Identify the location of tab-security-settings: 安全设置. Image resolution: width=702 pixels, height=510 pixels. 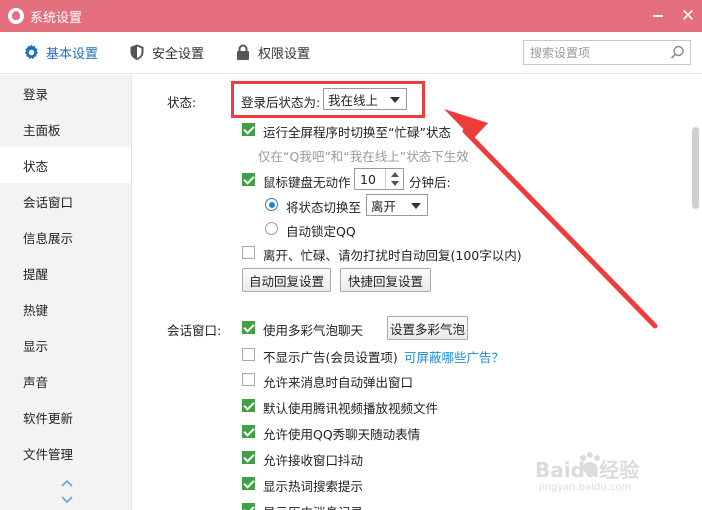
(166, 52).